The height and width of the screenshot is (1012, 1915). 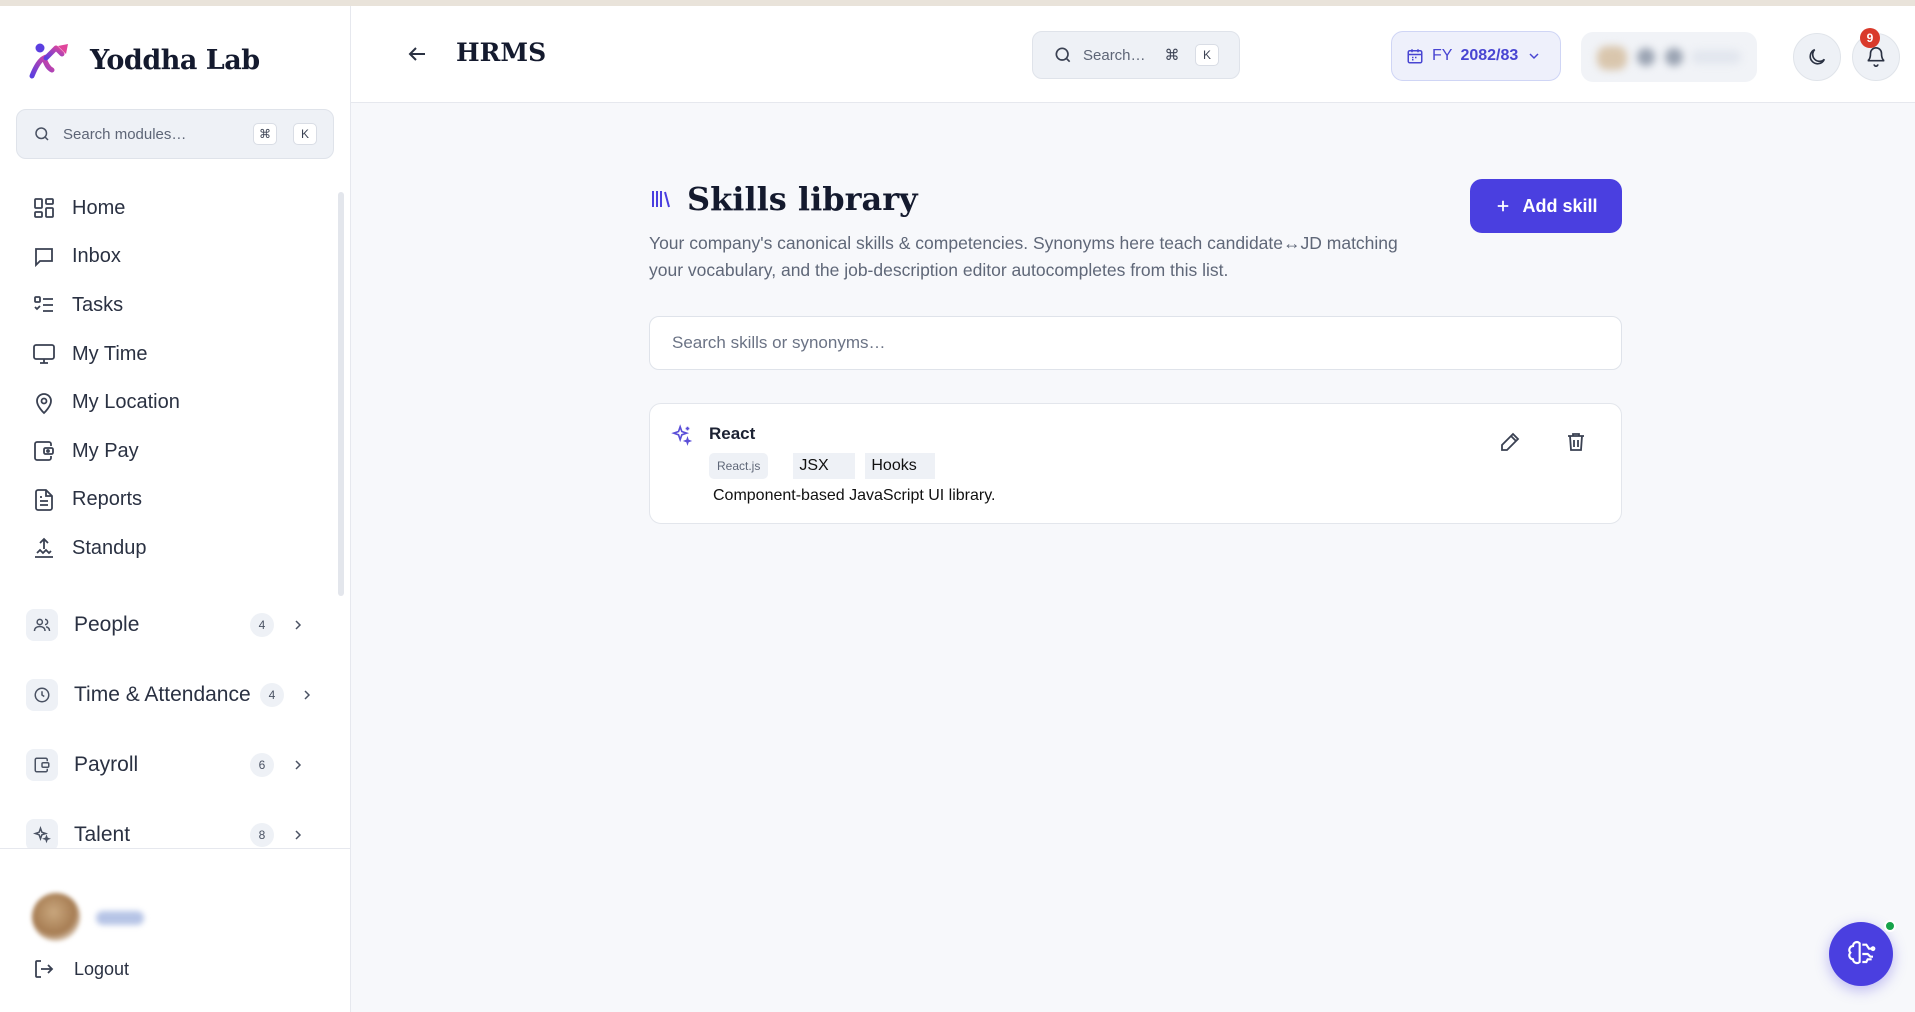 What do you see at coordinates (732, 433) in the screenshot?
I see `skill-name: React` at bounding box center [732, 433].